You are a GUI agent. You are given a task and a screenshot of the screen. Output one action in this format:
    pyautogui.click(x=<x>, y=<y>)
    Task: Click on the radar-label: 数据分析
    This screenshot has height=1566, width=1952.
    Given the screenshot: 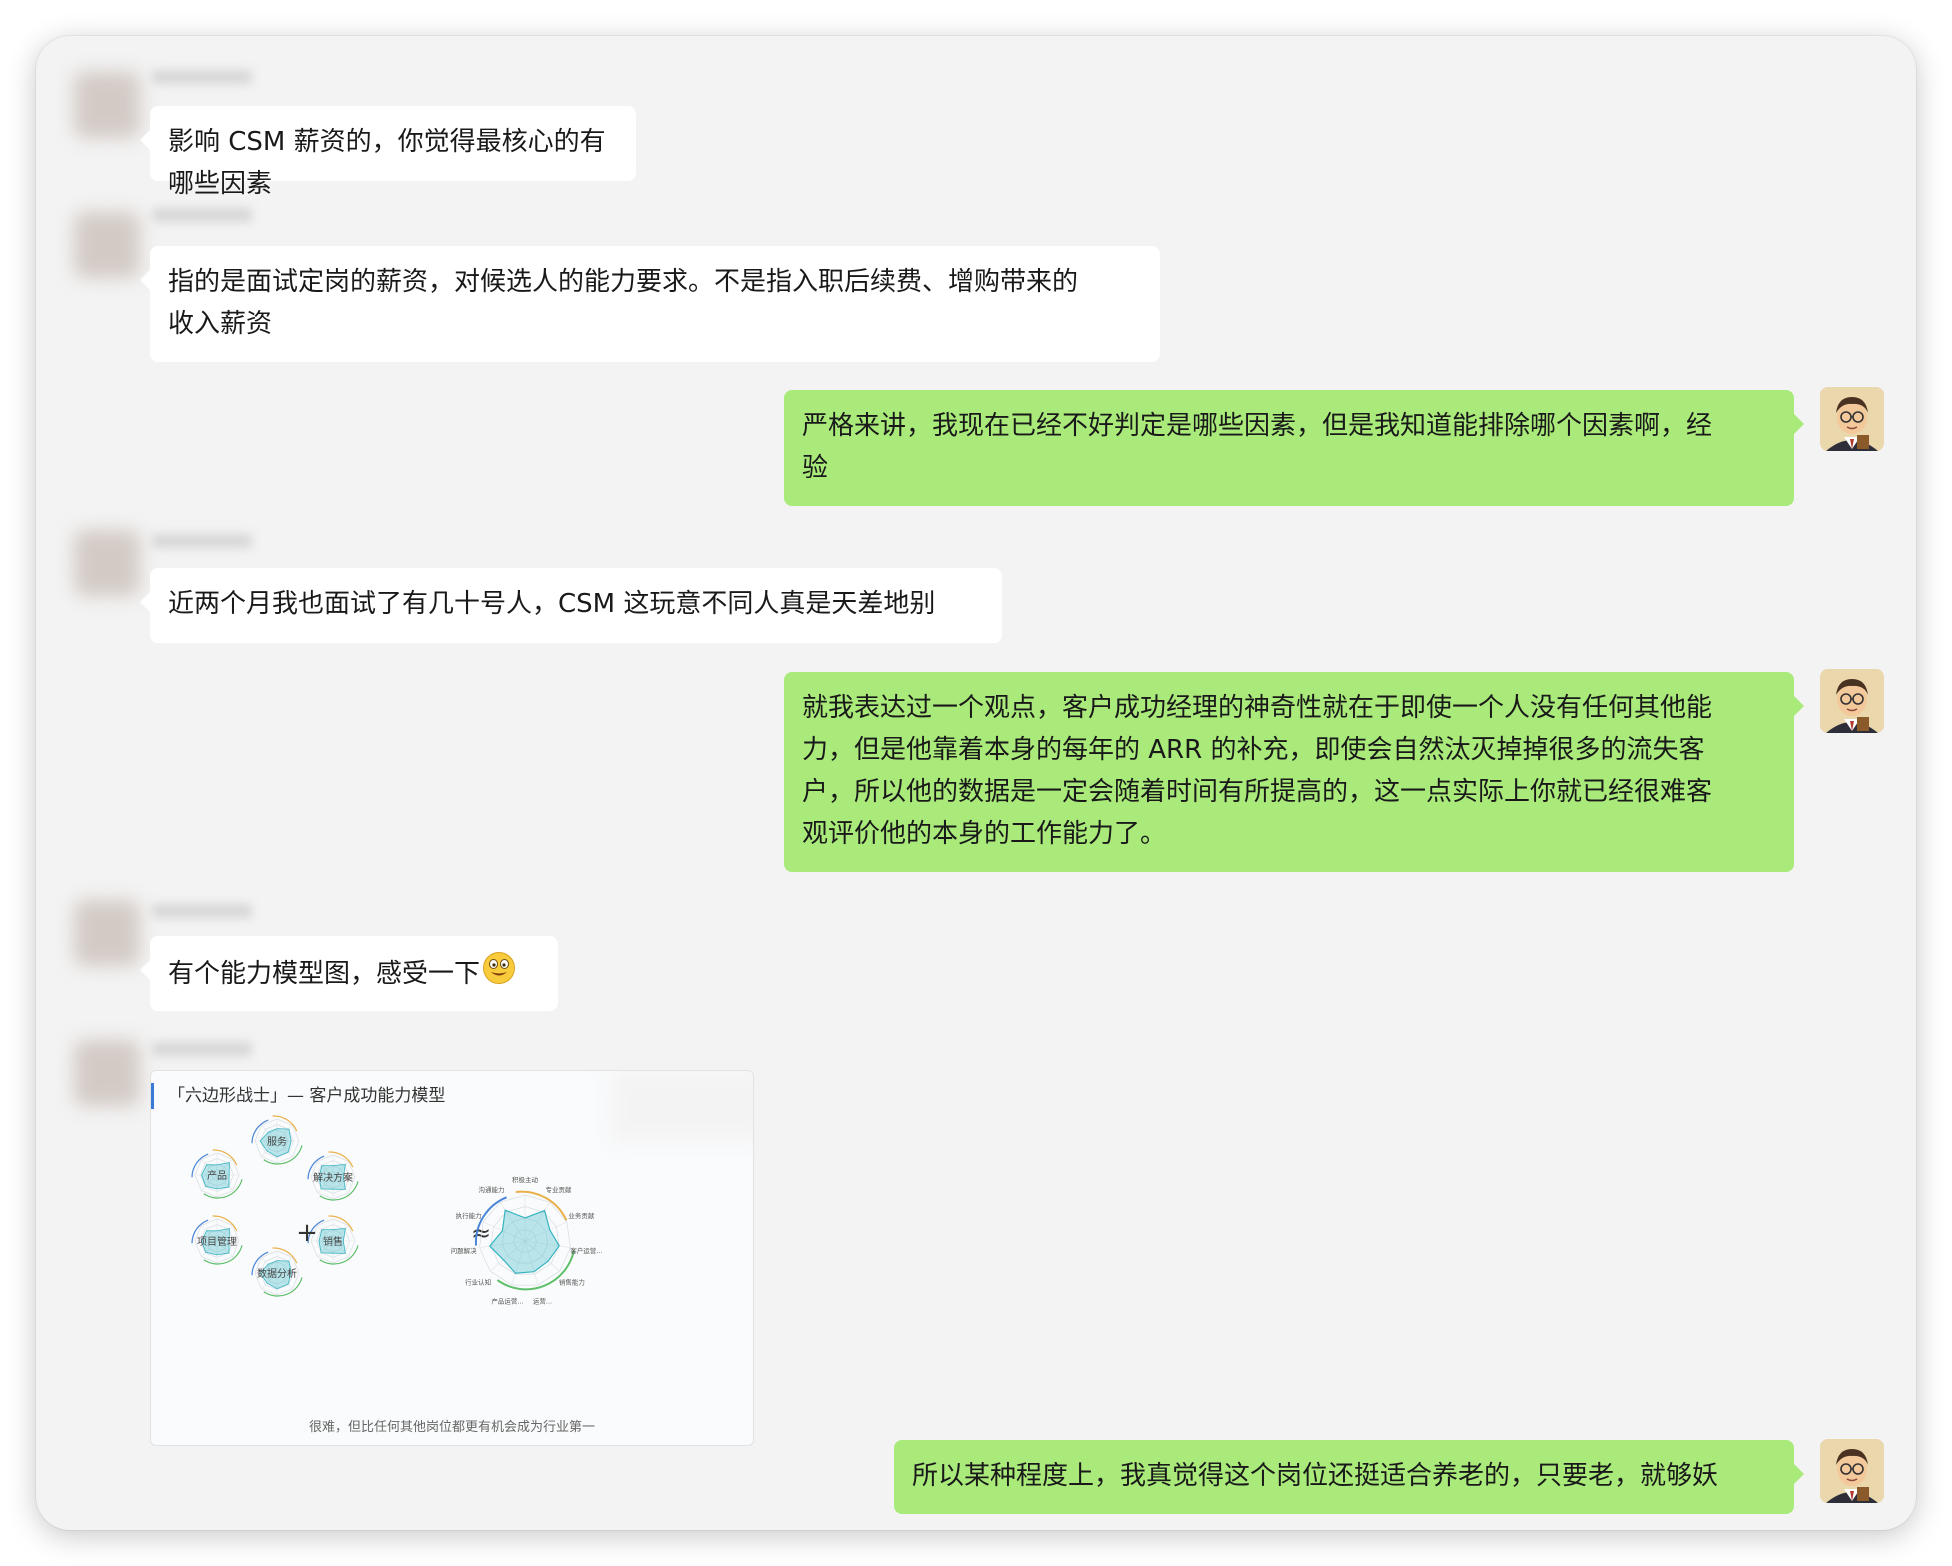 What is the action you would take?
    pyautogui.click(x=277, y=1273)
    